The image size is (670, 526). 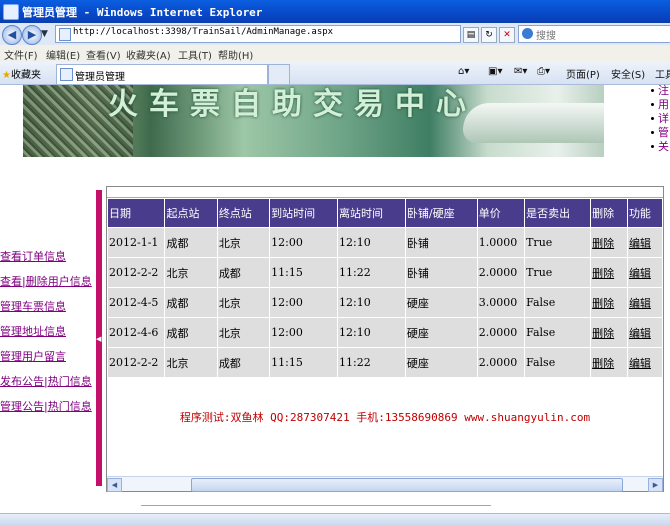 I want to click on cell-sold: False, so click(x=558, y=302).